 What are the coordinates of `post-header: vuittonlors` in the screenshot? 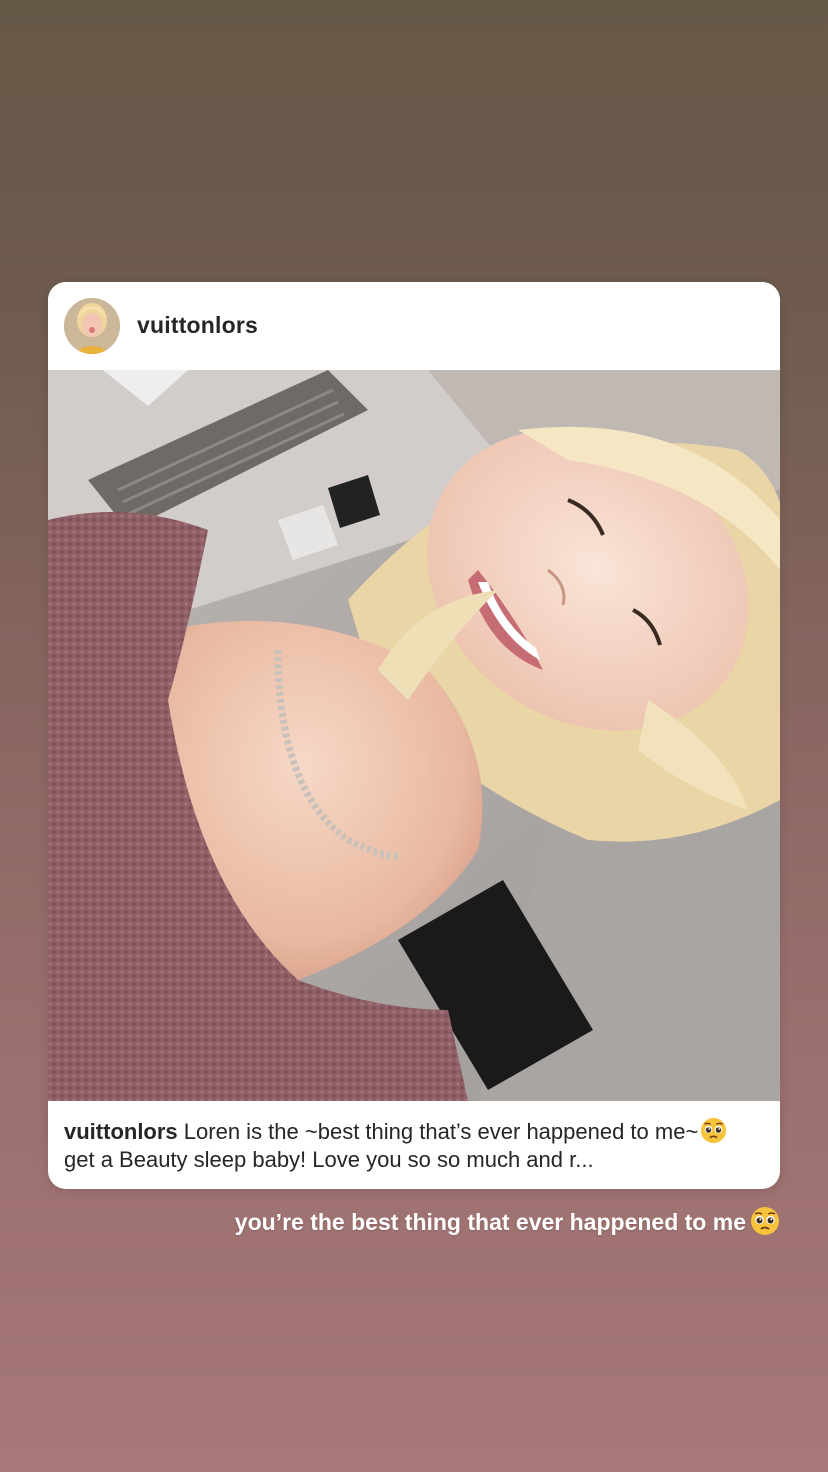 It's located at (414, 326).